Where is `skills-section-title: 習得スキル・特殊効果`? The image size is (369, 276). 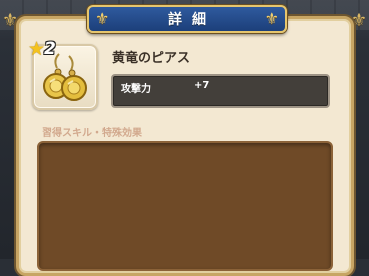
skills-section-title: 習得スキル・特殊効果 is located at coordinates (92, 133).